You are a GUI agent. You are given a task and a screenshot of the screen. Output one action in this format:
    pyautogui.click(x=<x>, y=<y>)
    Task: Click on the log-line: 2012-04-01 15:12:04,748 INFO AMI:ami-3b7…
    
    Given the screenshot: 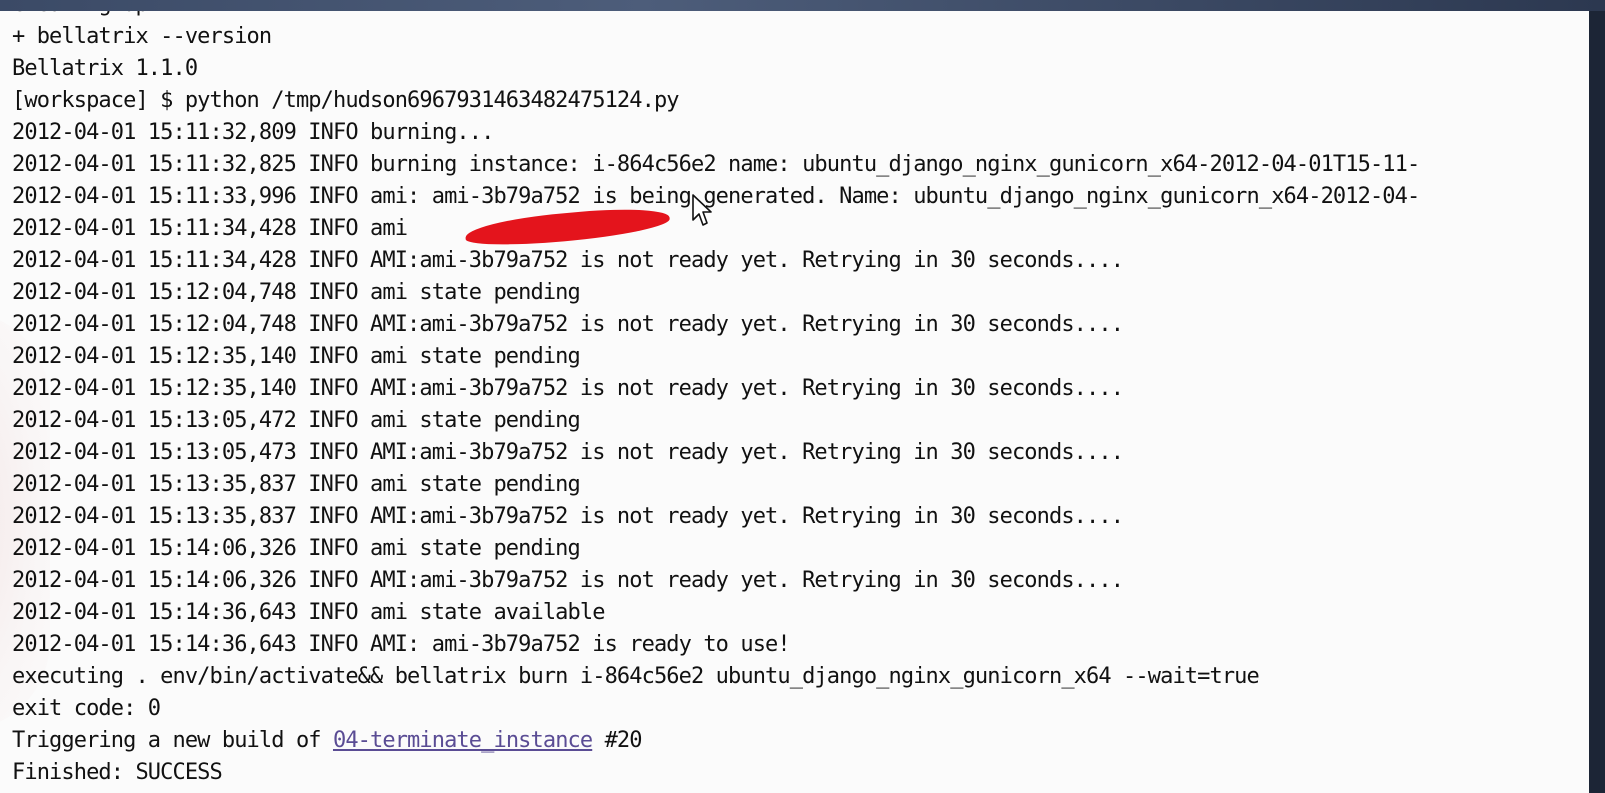 What is the action you would take?
    pyautogui.click(x=568, y=324)
    